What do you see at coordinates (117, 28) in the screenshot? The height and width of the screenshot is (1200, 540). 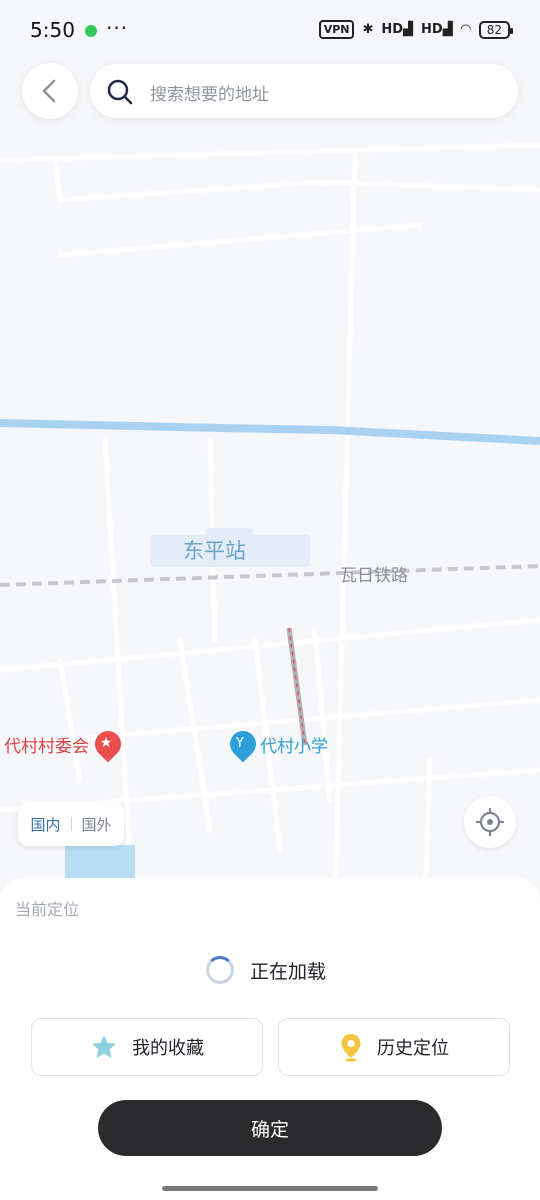 I see `status-more: ···` at bounding box center [117, 28].